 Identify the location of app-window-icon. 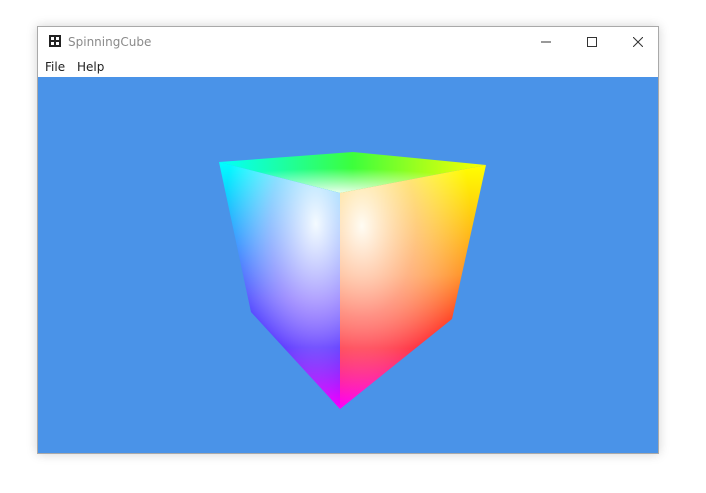
(55, 41).